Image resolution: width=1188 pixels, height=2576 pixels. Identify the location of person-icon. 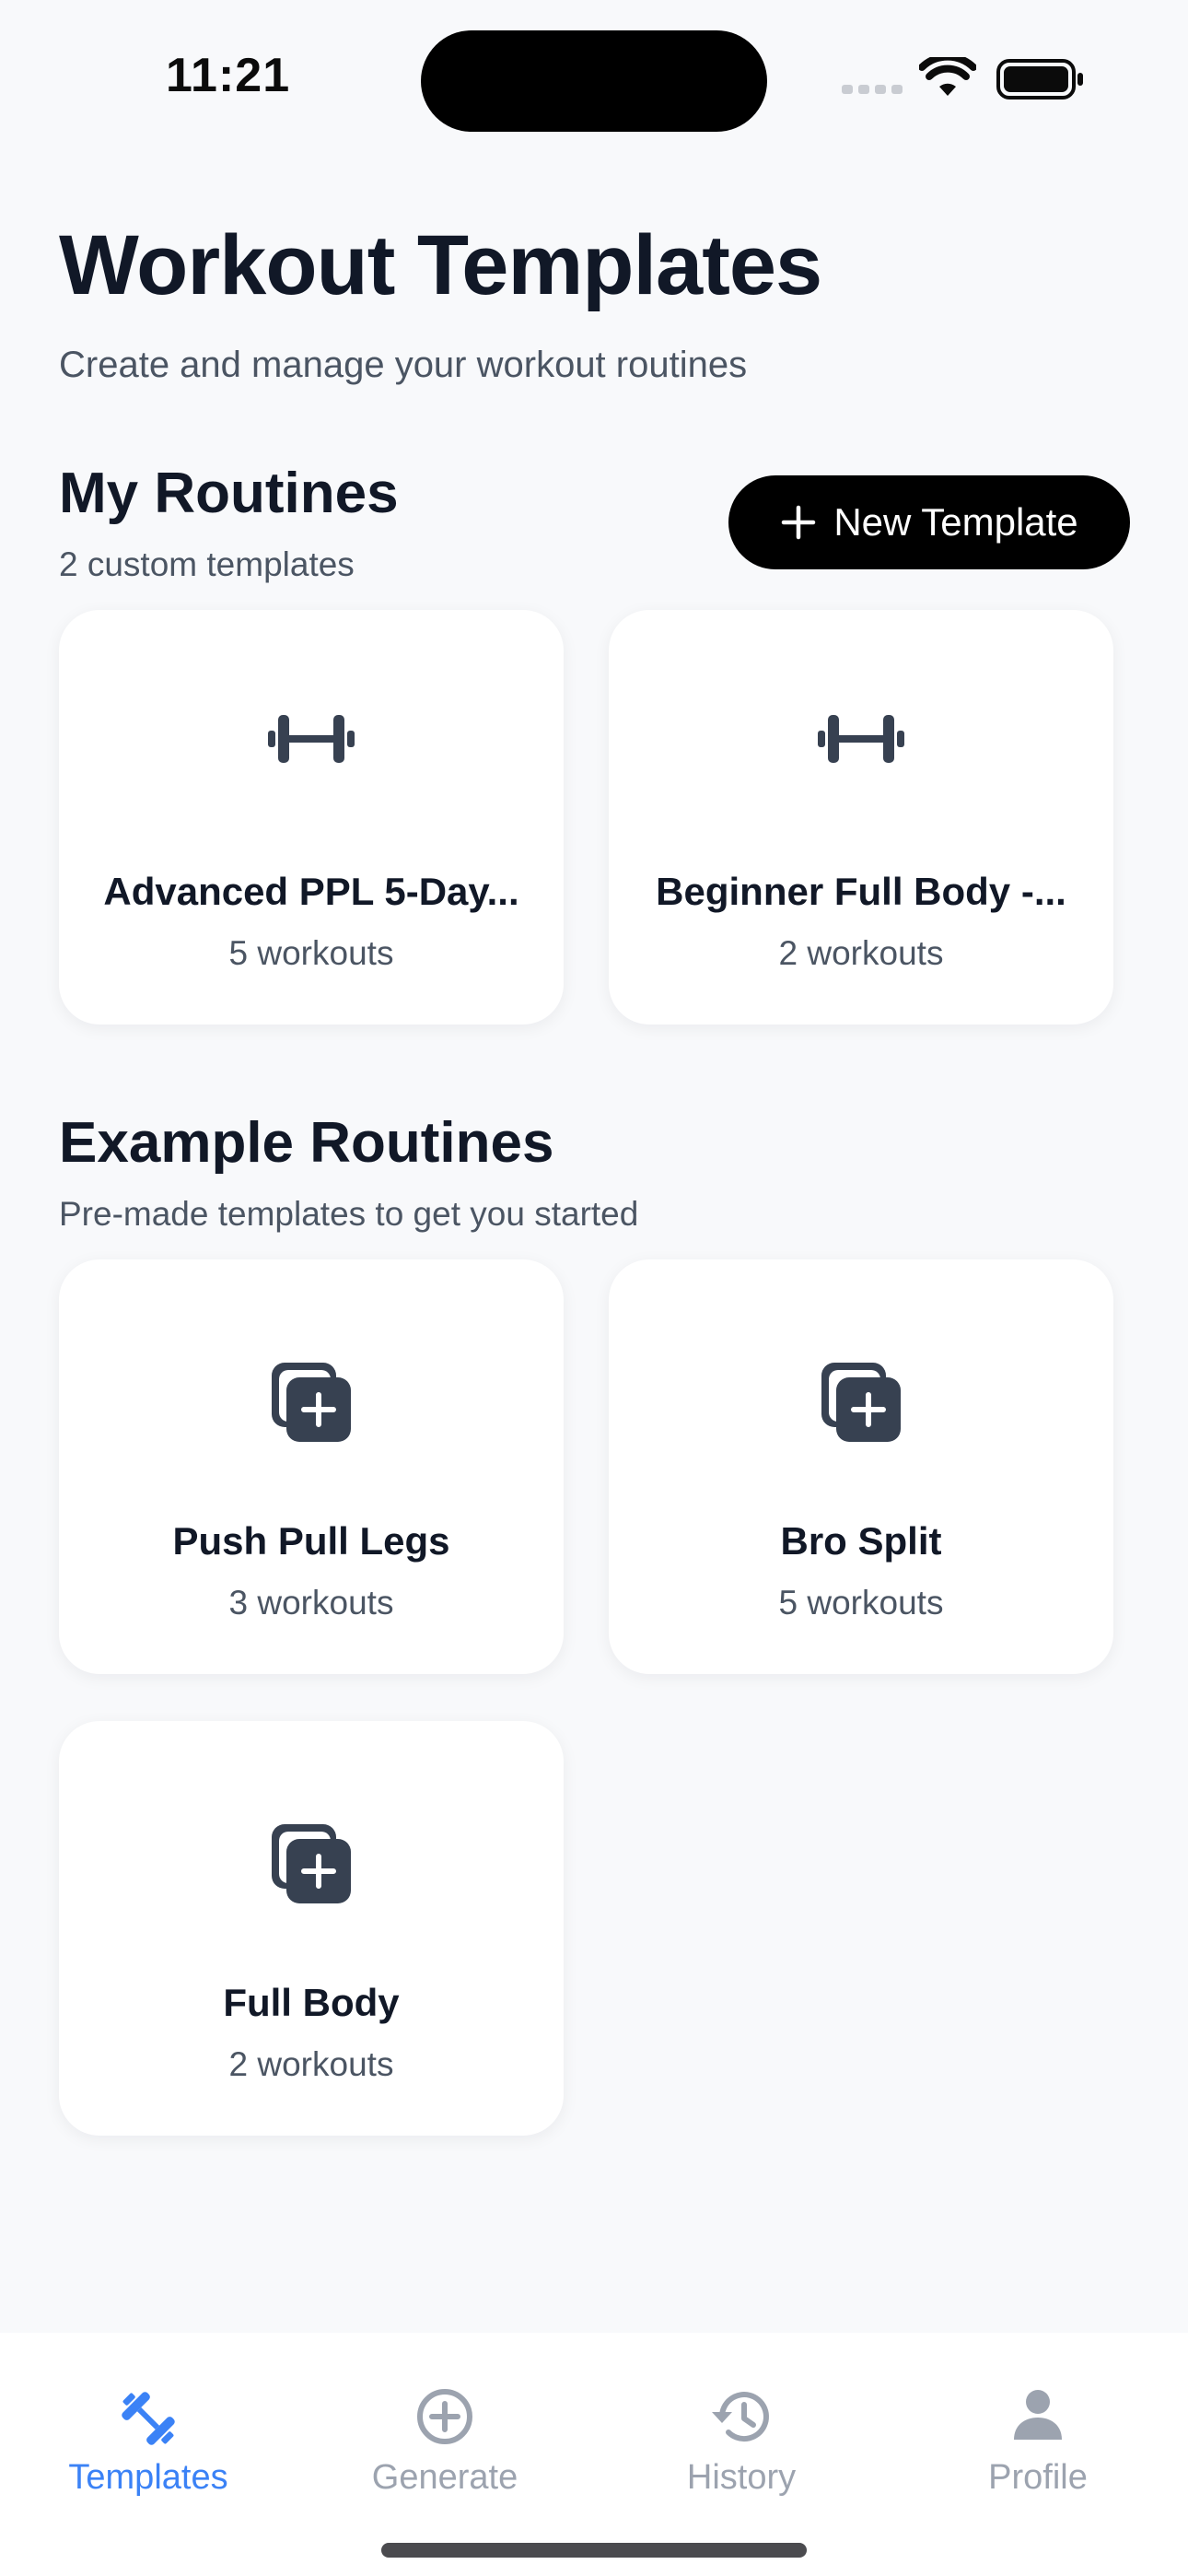
(1038, 2418).